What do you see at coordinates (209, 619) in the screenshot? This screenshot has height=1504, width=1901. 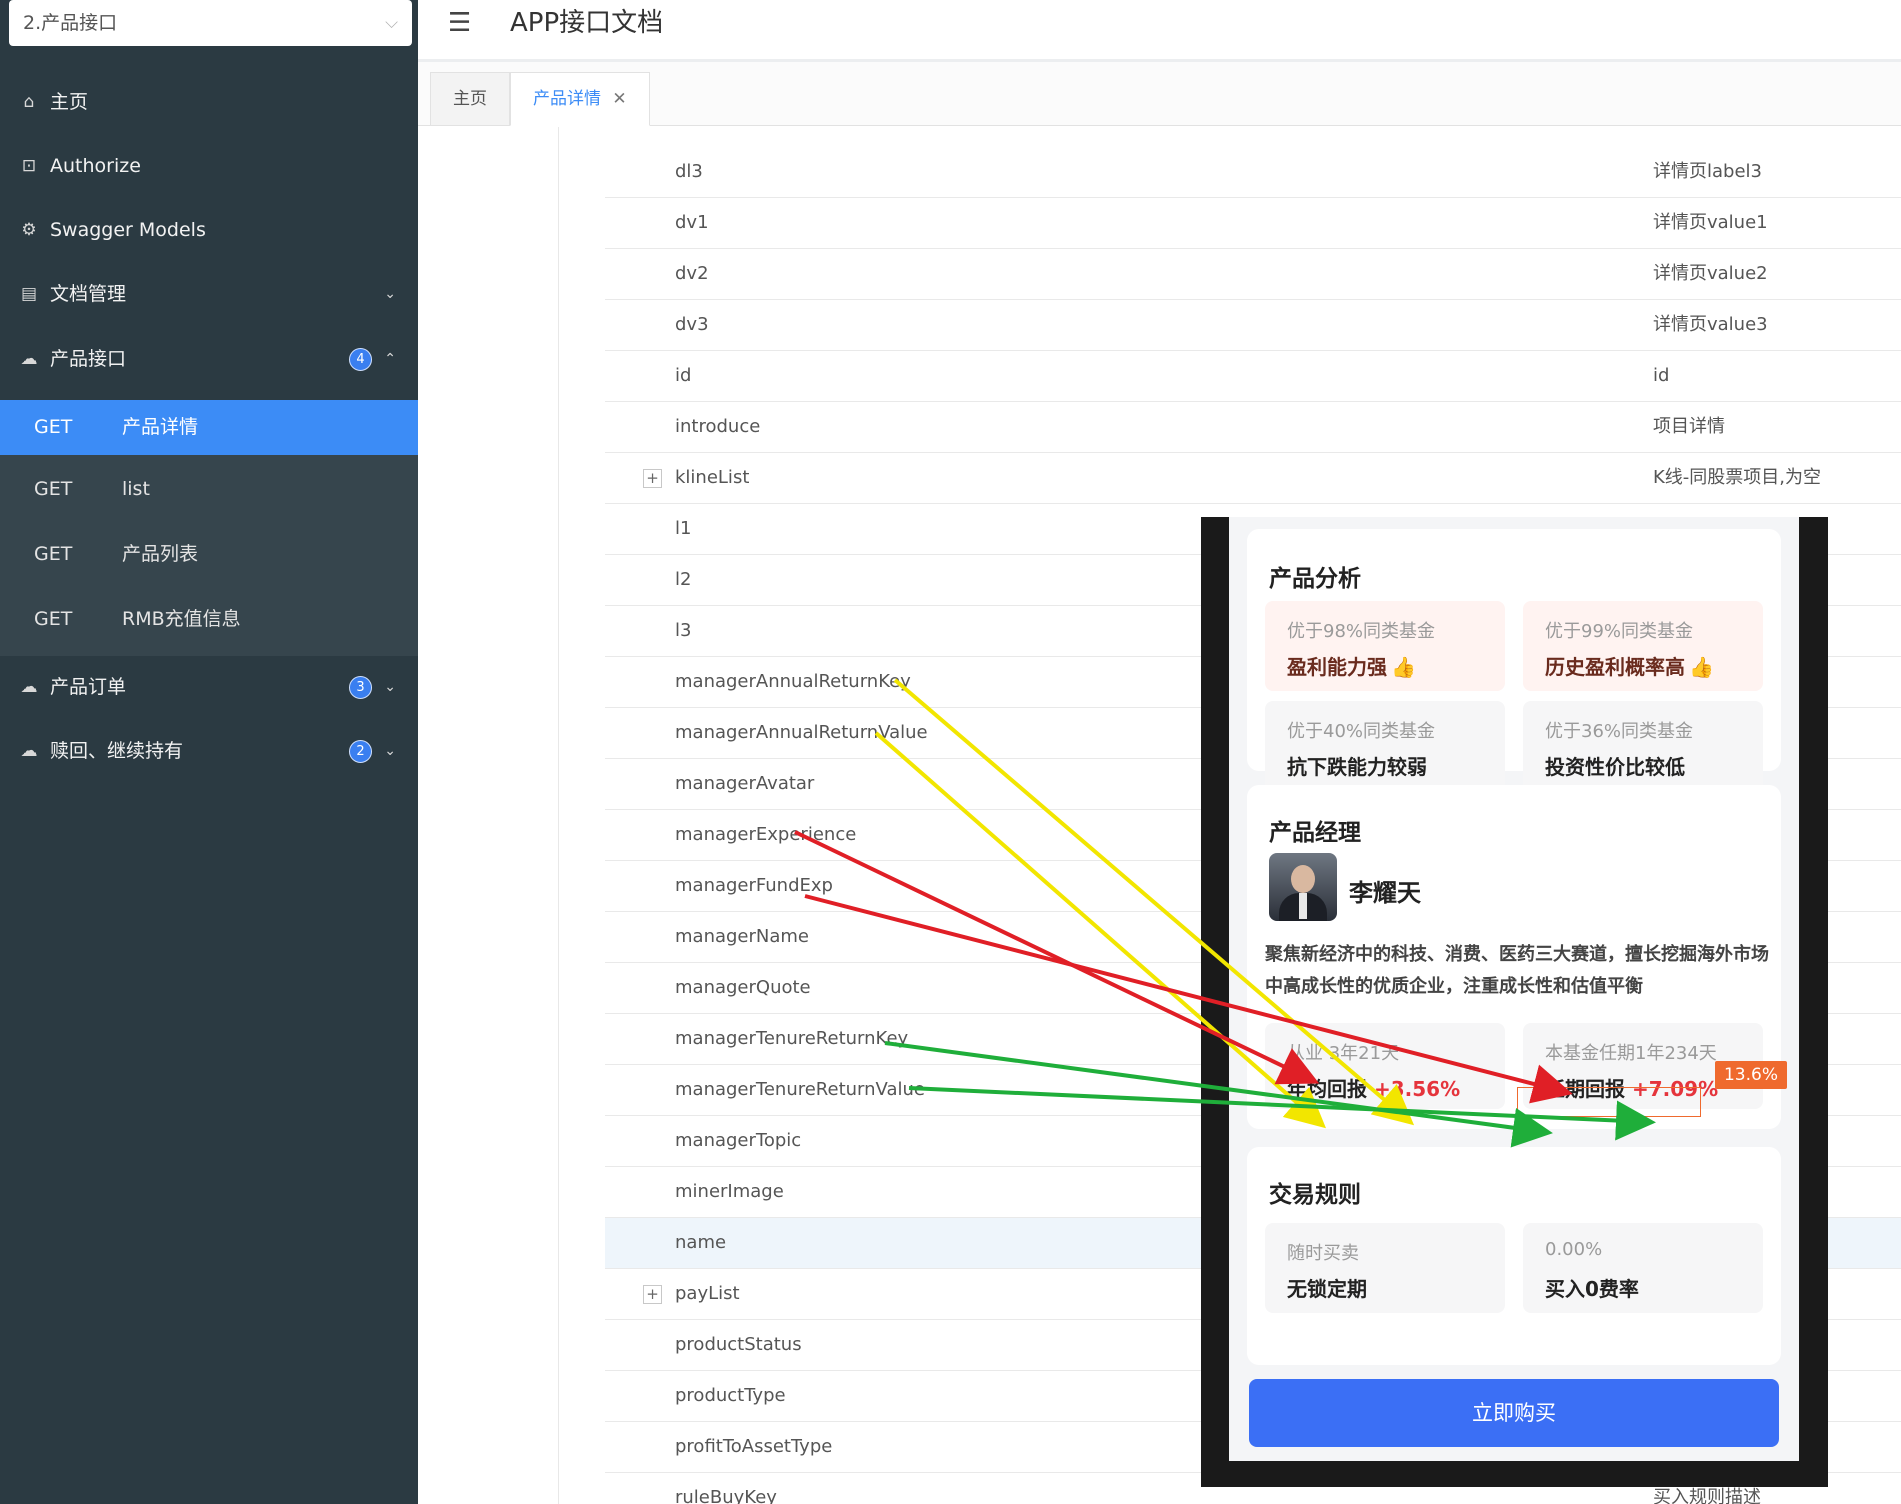 I see `submenu-item-rmb-recharge: GET RMB充值信息` at bounding box center [209, 619].